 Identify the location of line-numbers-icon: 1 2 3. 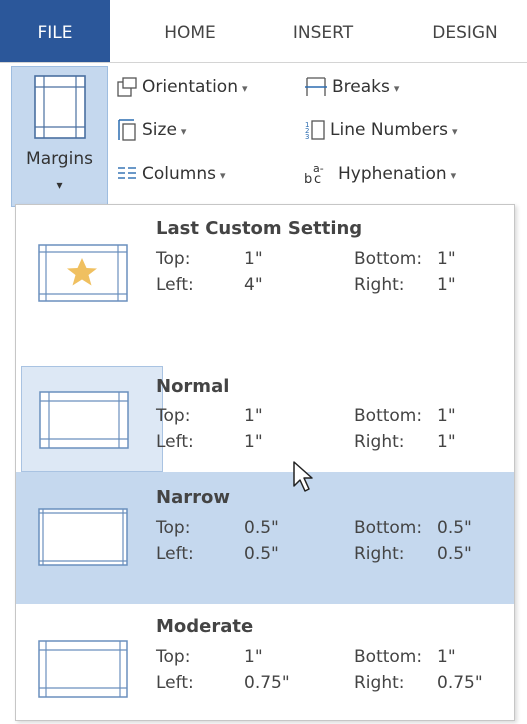
(315, 130).